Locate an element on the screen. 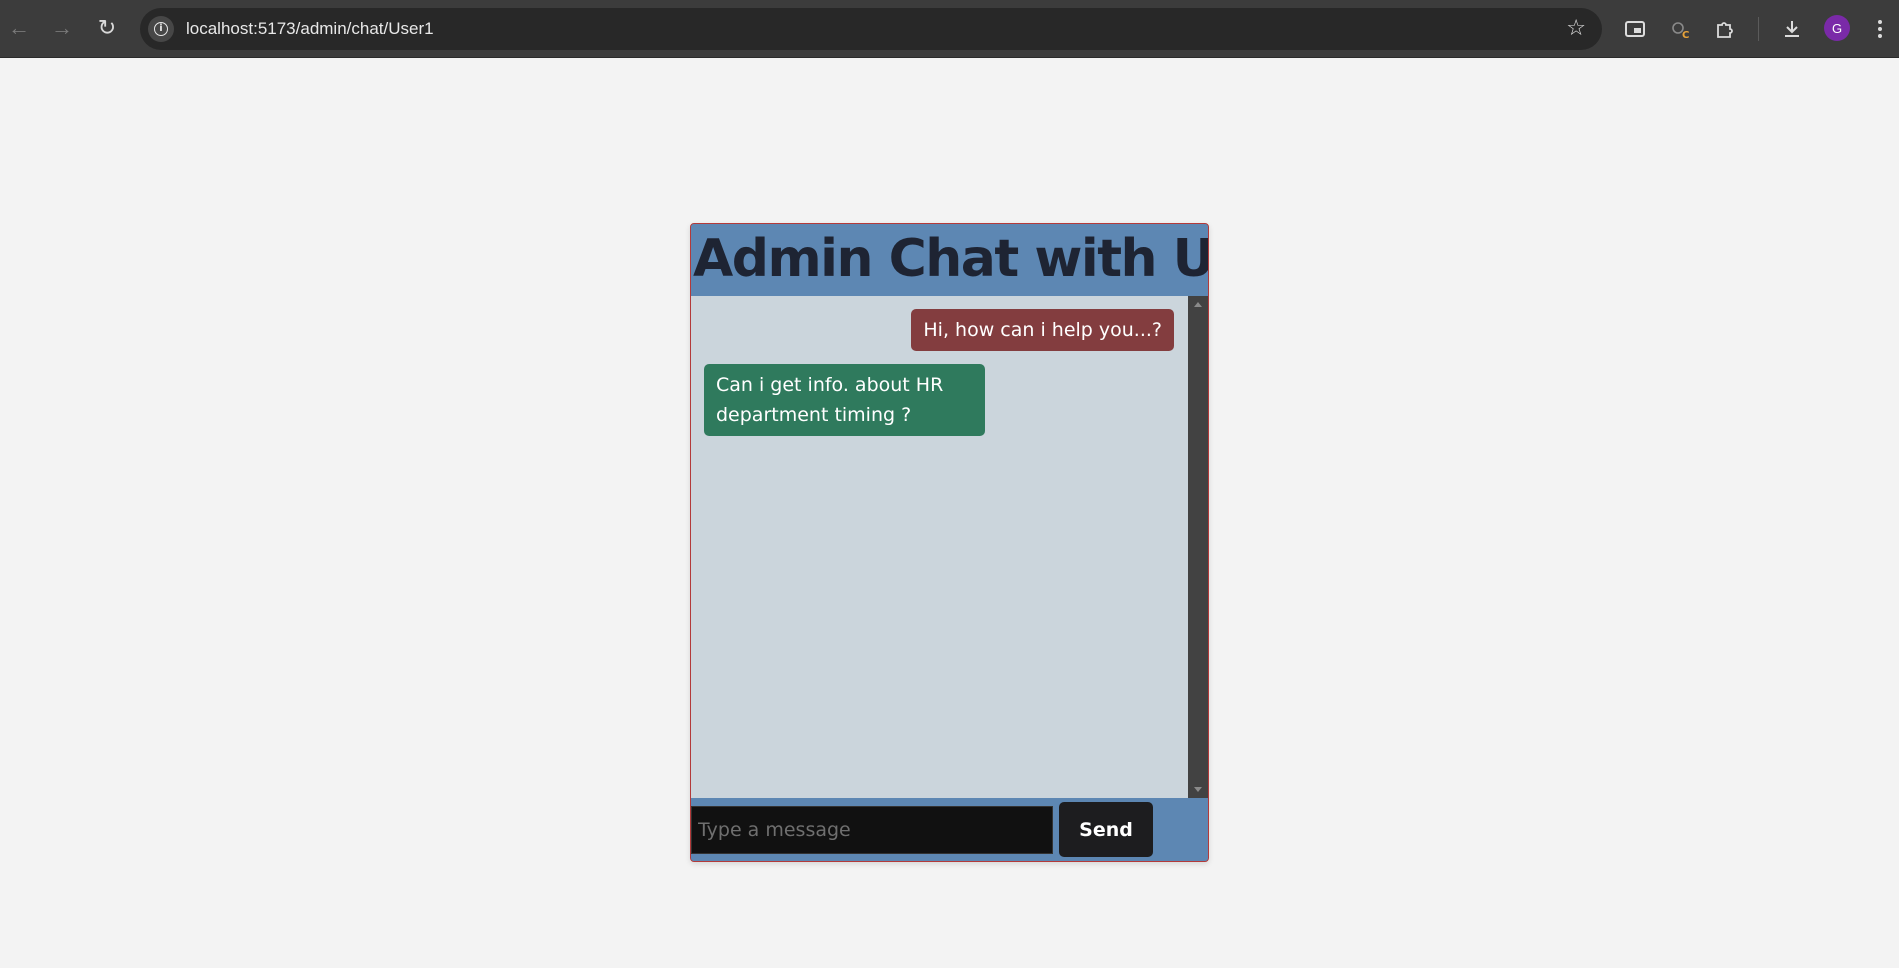  forward-button: → is located at coordinates (62, 28).